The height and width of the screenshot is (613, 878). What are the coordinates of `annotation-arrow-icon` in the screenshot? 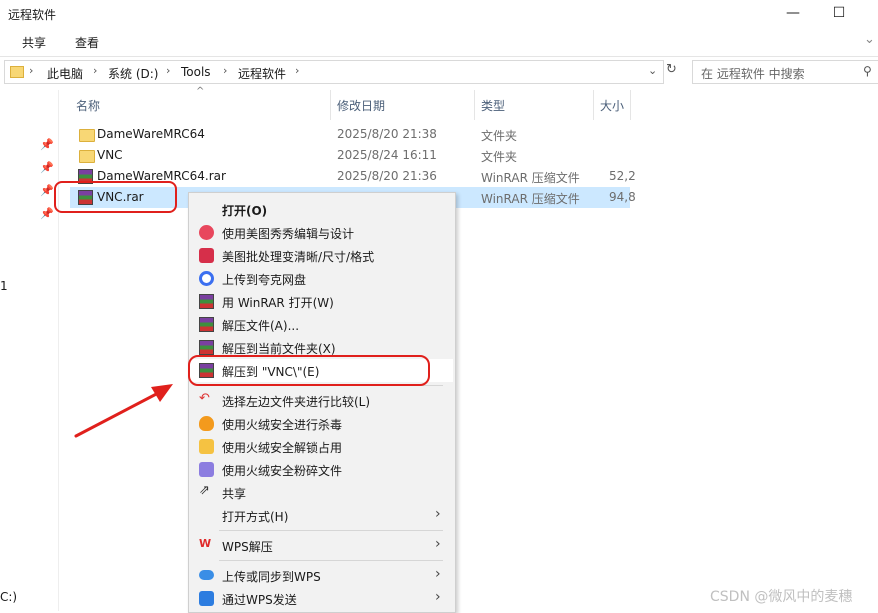 It's located at (123, 411).